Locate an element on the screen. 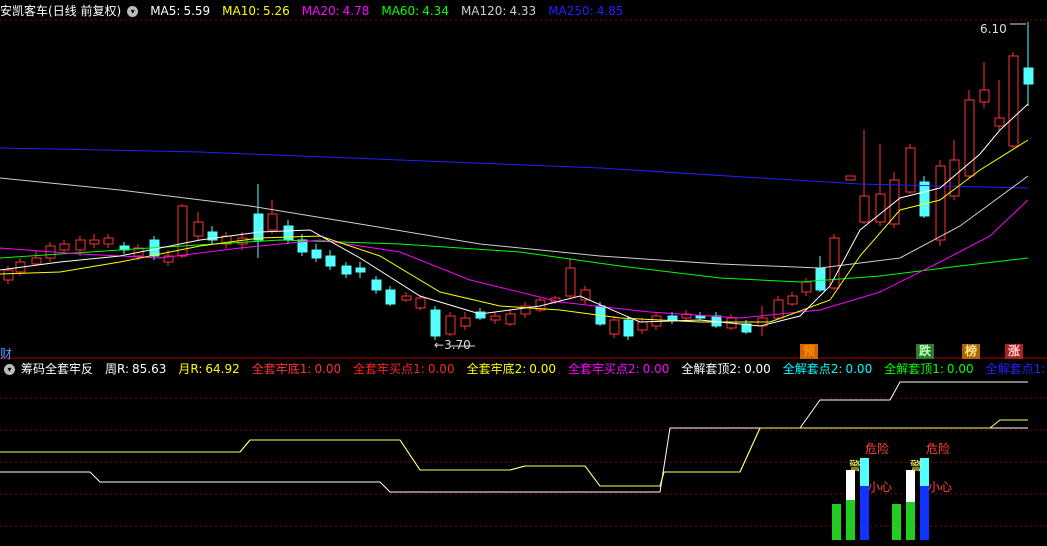 The width and height of the screenshot is (1047, 546). ma-legend-item-label: MA120: is located at coordinates (483, 11).